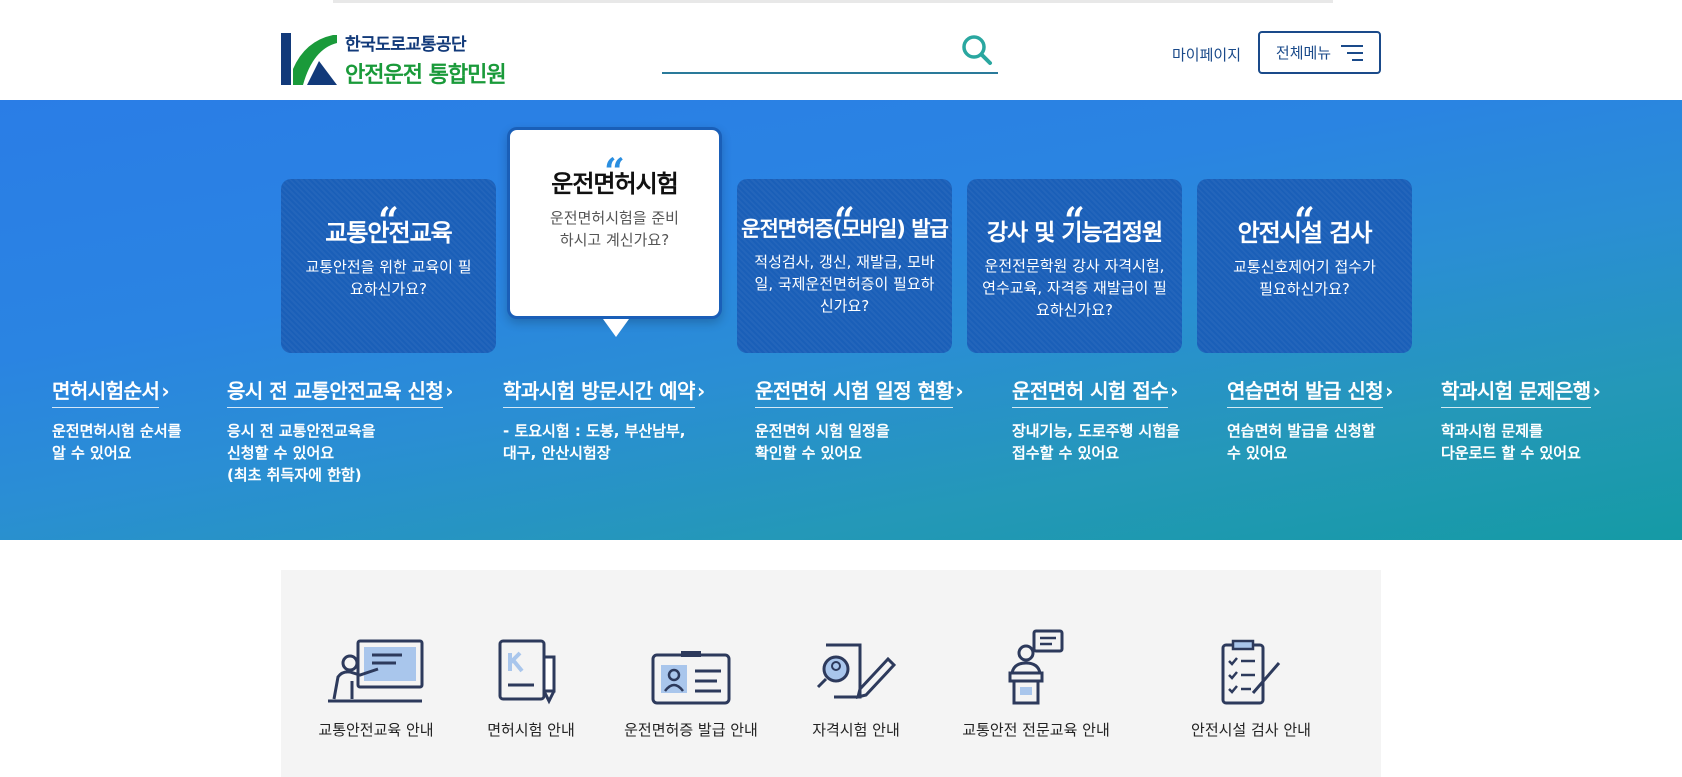 This screenshot has height=777, width=1682. I want to click on license-book-icon, so click(527, 672).